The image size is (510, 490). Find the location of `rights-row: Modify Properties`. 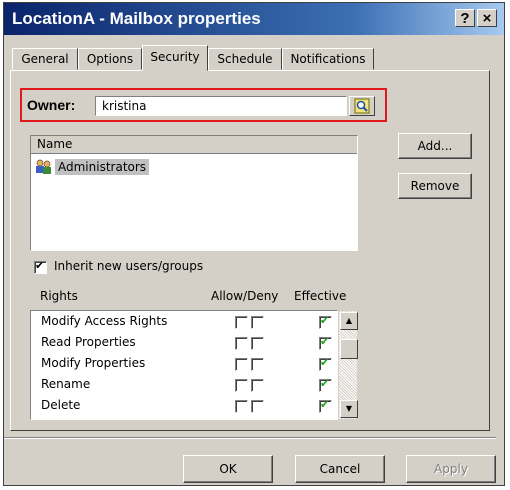

rights-row: Modify Properties is located at coordinates (184, 364).